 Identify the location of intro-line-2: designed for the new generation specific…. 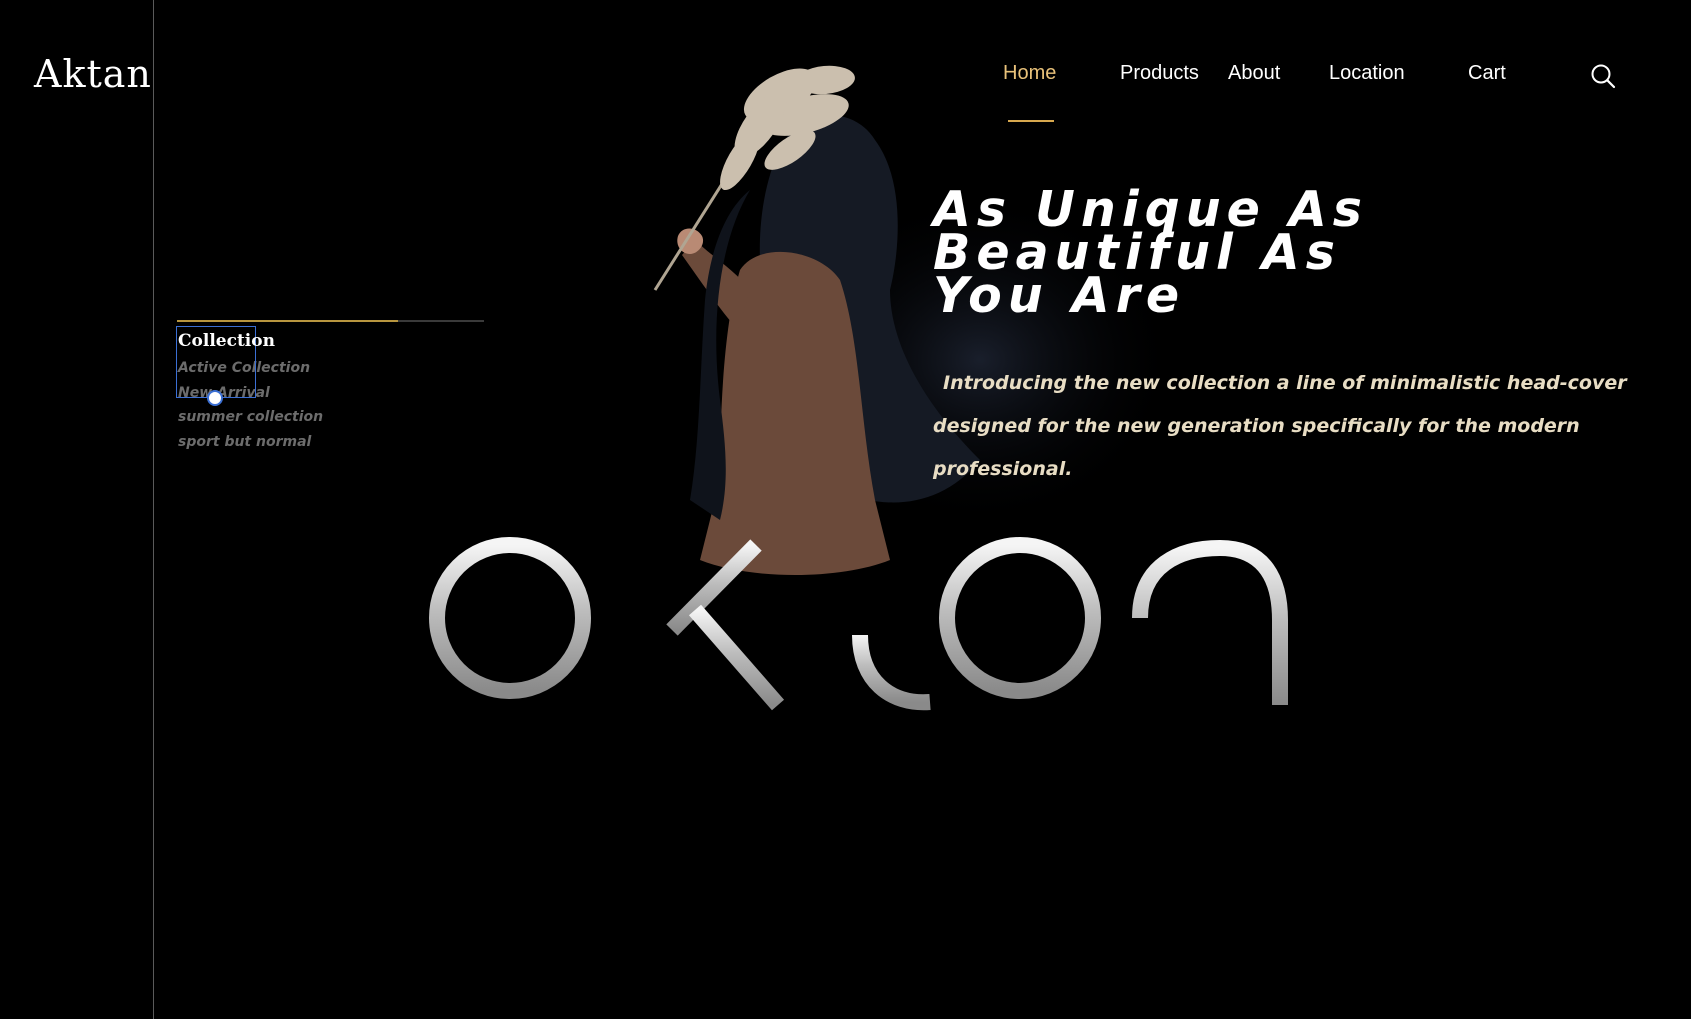
(1256, 426).